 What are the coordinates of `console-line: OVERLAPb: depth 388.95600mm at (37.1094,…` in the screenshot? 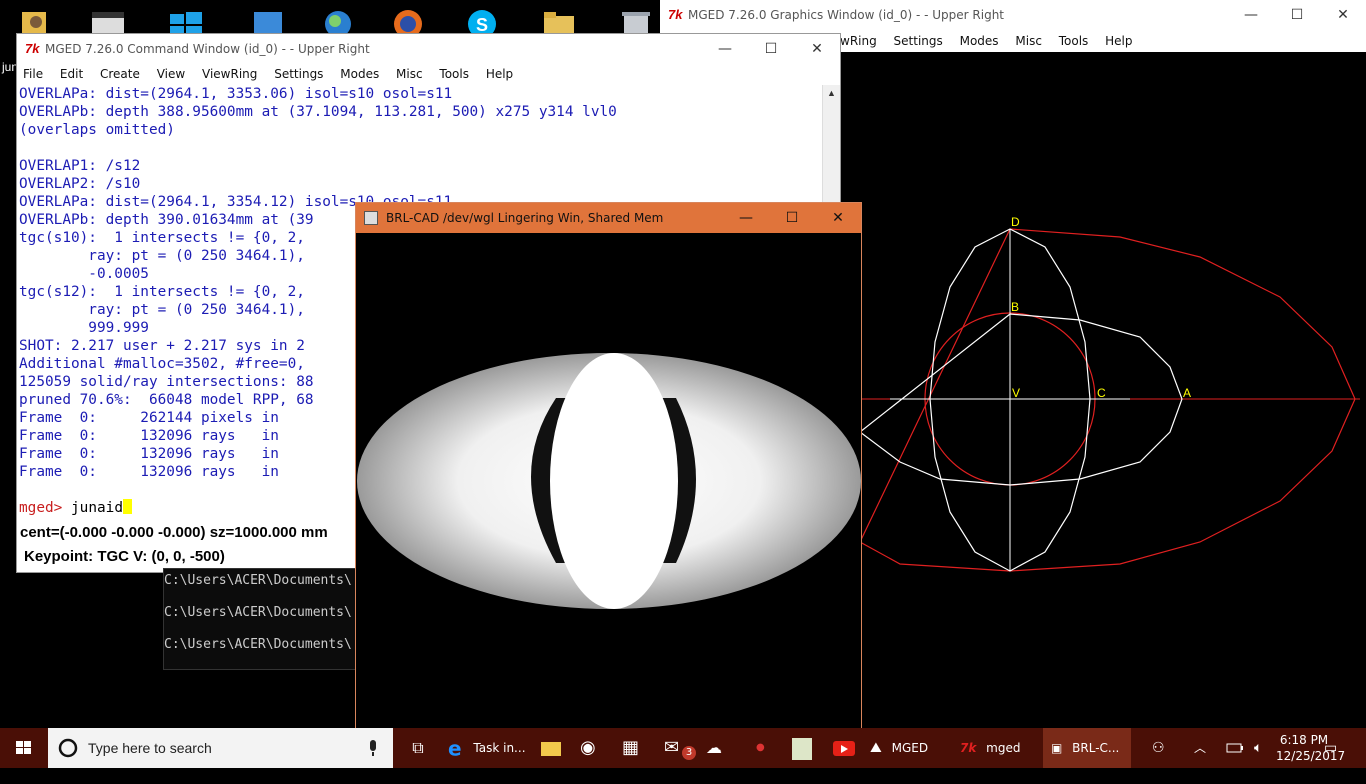 It's located at (318, 112).